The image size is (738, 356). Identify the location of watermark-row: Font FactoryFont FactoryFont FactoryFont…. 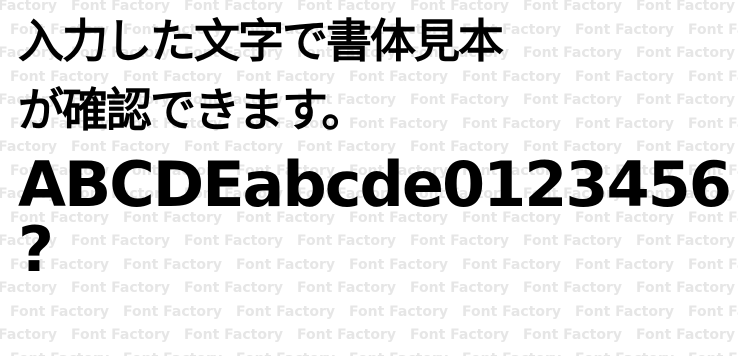
(374, 353).